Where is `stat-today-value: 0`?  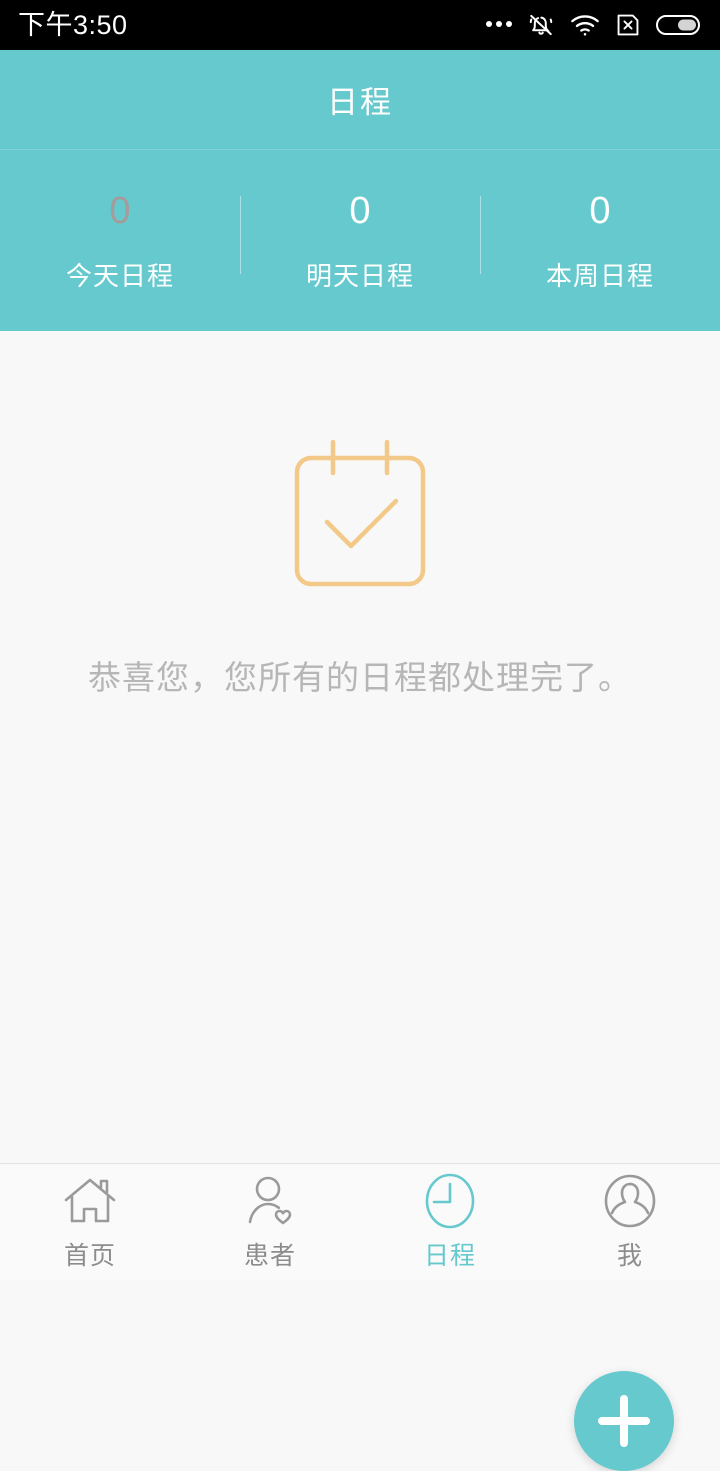 stat-today-value: 0 is located at coordinates (120, 210).